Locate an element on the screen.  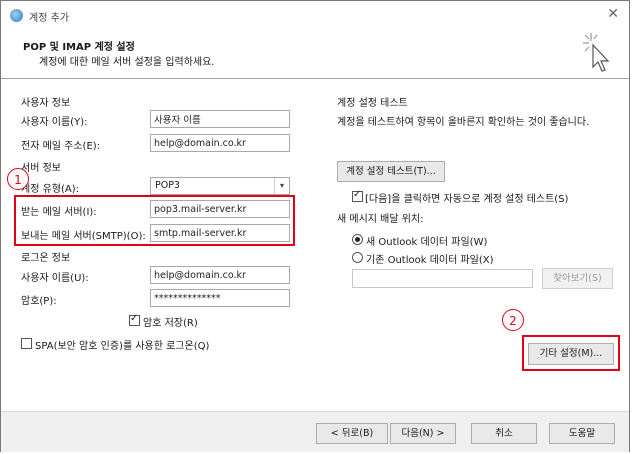
user-info-heading: 사용자 정보 is located at coordinates (46, 103).